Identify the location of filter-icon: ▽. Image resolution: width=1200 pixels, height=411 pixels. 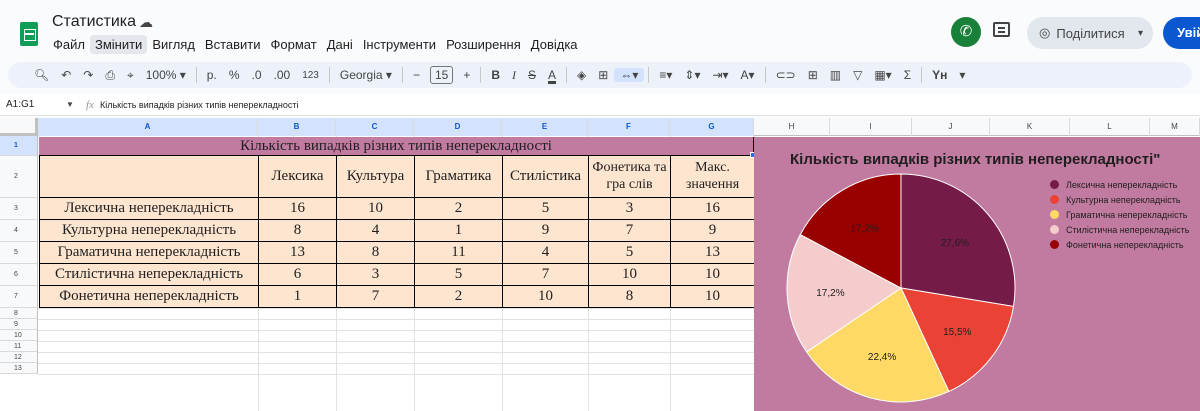
(857, 75).